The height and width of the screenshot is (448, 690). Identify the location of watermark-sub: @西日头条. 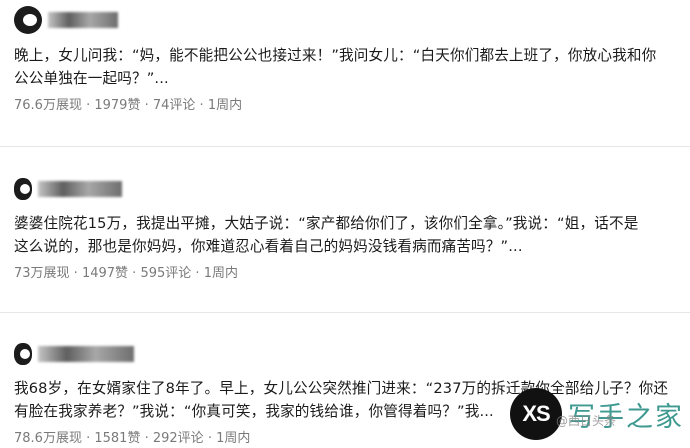
(585, 421).